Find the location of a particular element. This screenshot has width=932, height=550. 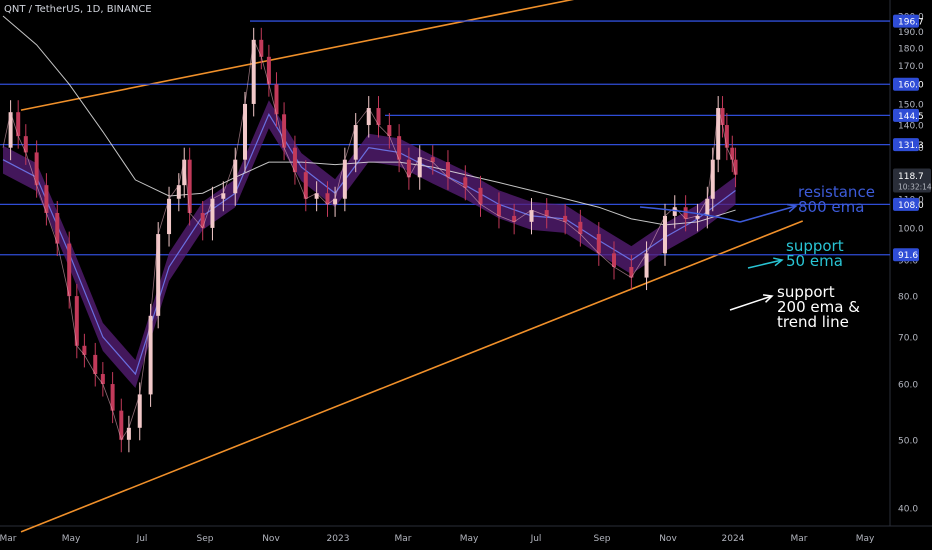

price-tick-label: 50.0 is located at coordinates (908, 441).